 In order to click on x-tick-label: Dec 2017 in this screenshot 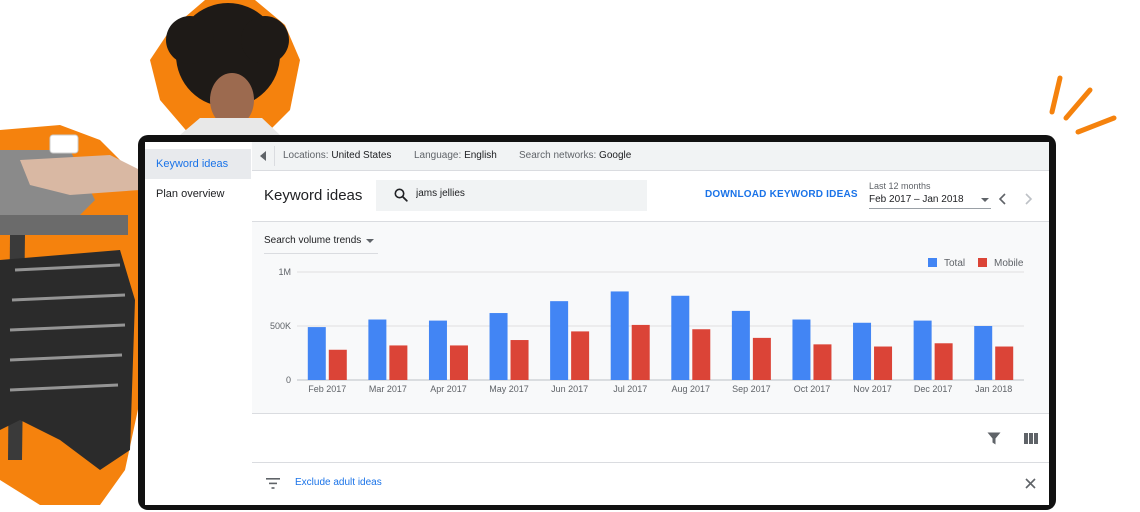, I will do `click(933, 389)`.